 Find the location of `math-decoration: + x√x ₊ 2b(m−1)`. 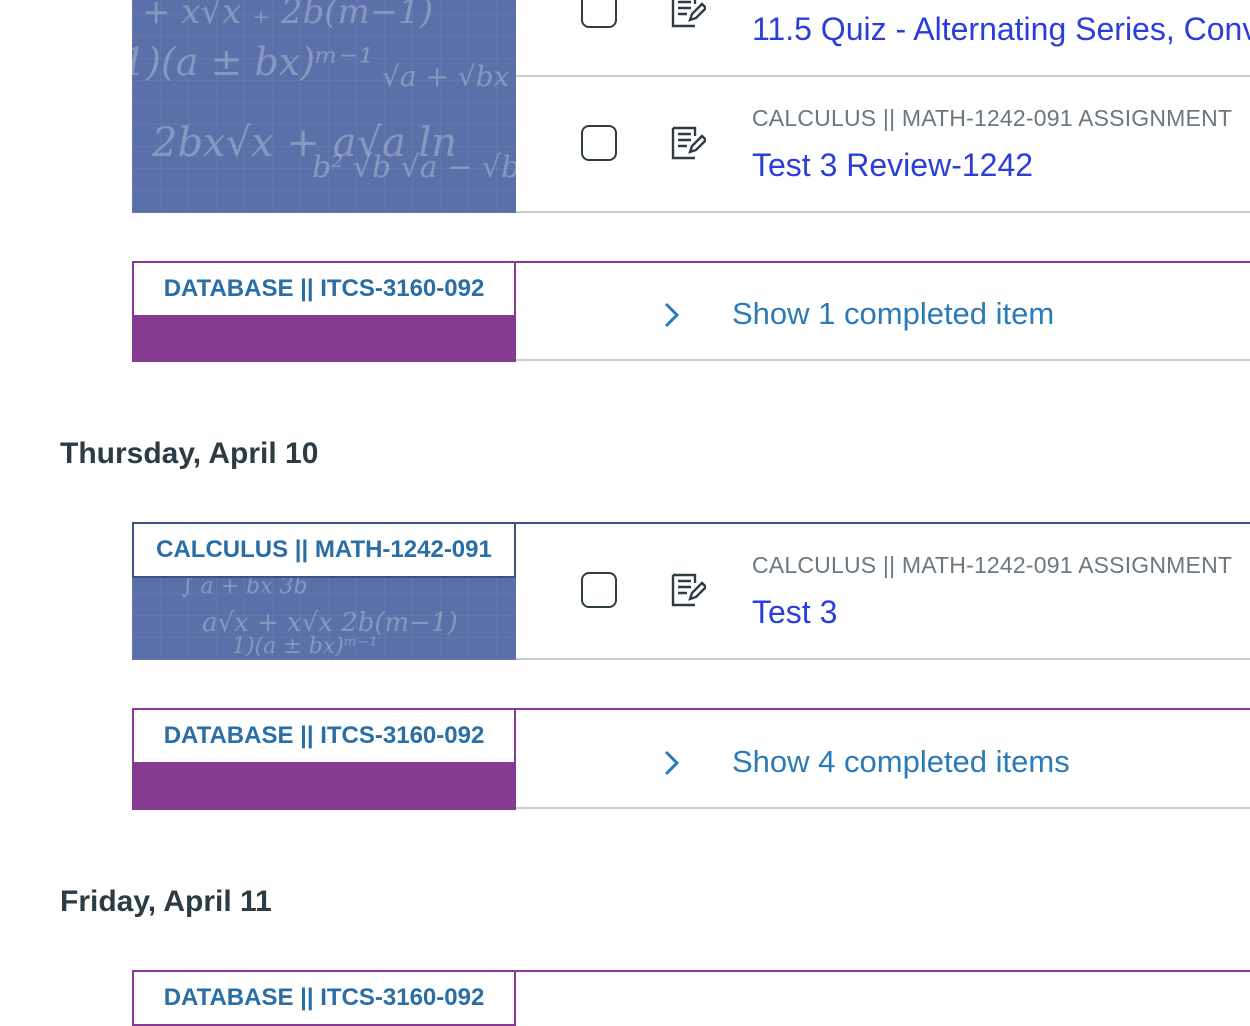

math-decoration: + x√x ₊ 2b(m−1) is located at coordinates (288, 16).